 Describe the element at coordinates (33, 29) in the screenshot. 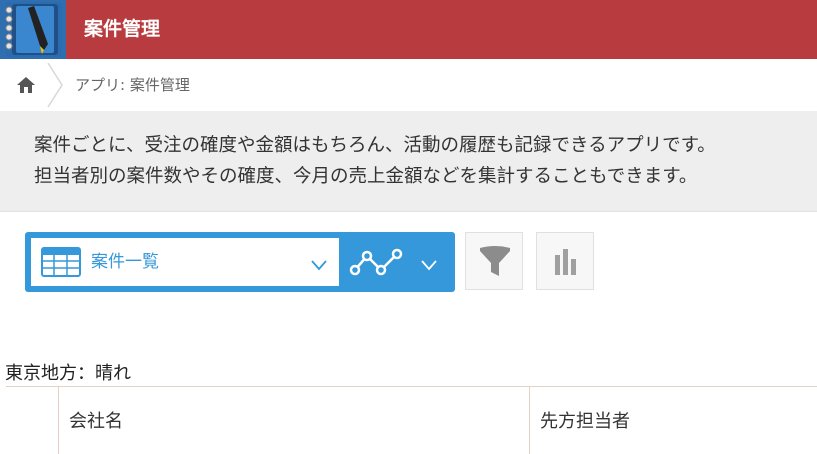

I see `notebook-pen-icon` at that location.